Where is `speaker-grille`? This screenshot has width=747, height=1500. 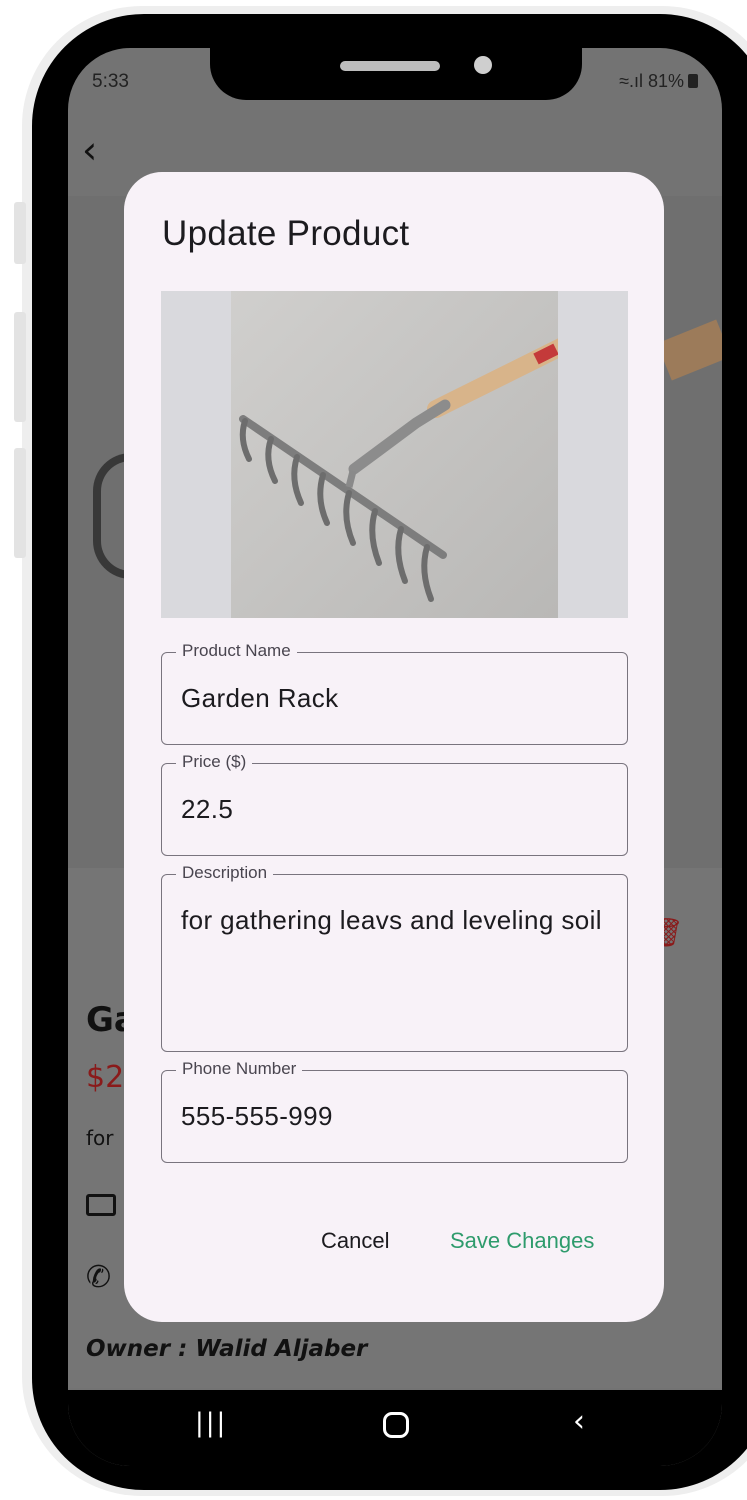
speaker-grille is located at coordinates (390, 66).